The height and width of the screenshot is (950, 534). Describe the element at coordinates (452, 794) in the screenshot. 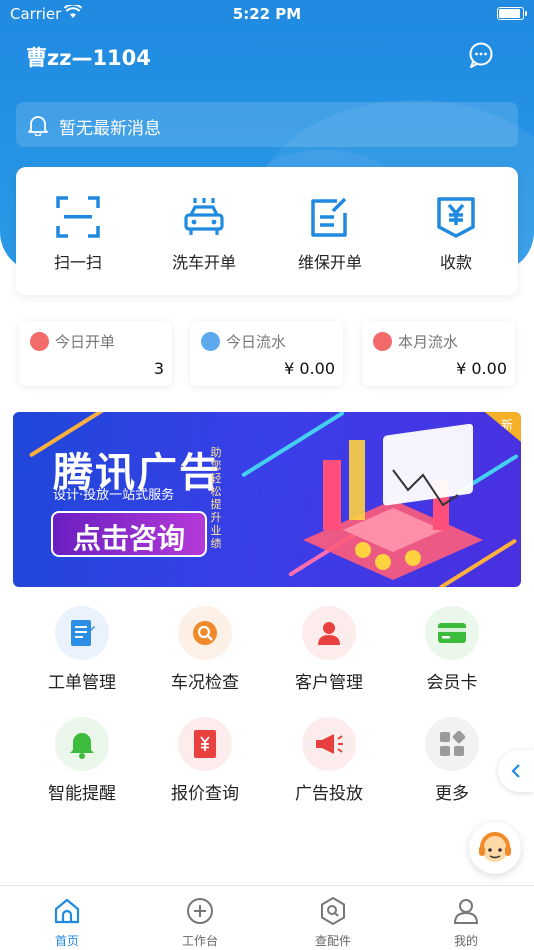

I see `grid-item-label: 更多` at that location.